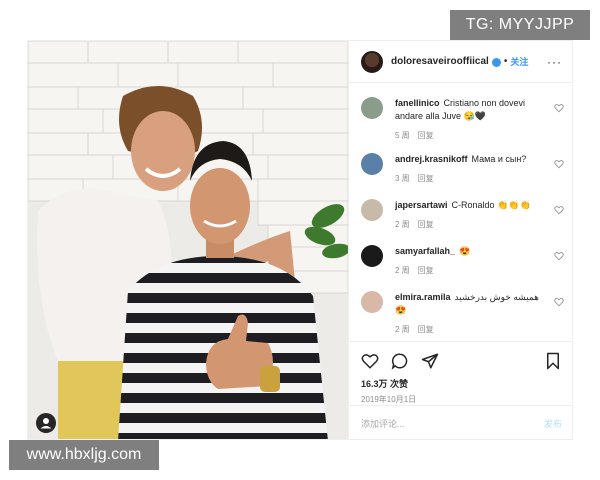 The height and width of the screenshot is (480, 600). What do you see at coordinates (469, 304) in the screenshot?
I see `comment-body: elmira.ramila همیشه خوش بدرخشید😍` at bounding box center [469, 304].